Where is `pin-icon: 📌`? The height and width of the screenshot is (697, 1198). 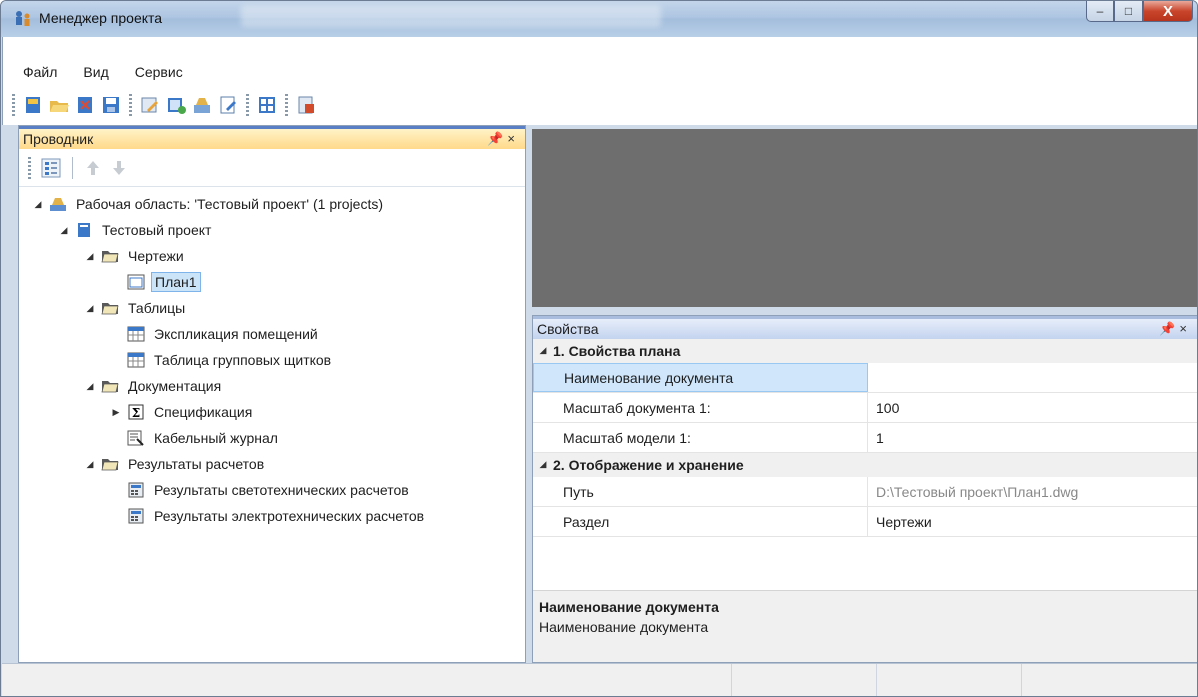
pin-icon: 📌 is located at coordinates (497, 138).